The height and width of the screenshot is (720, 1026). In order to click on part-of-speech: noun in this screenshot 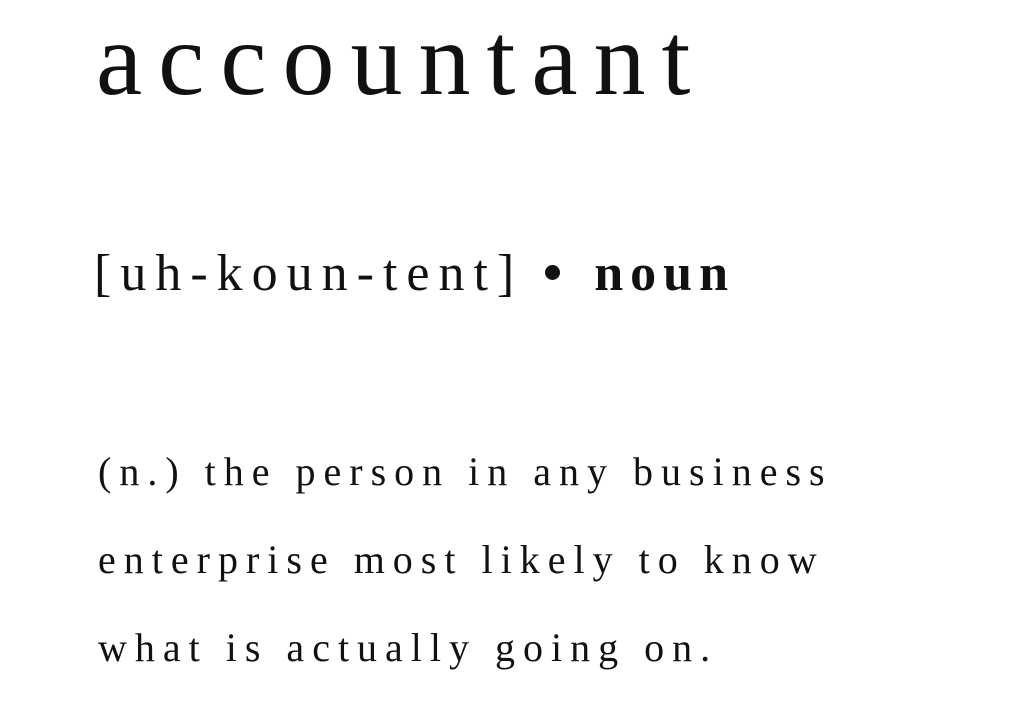, I will do `click(665, 273)`.